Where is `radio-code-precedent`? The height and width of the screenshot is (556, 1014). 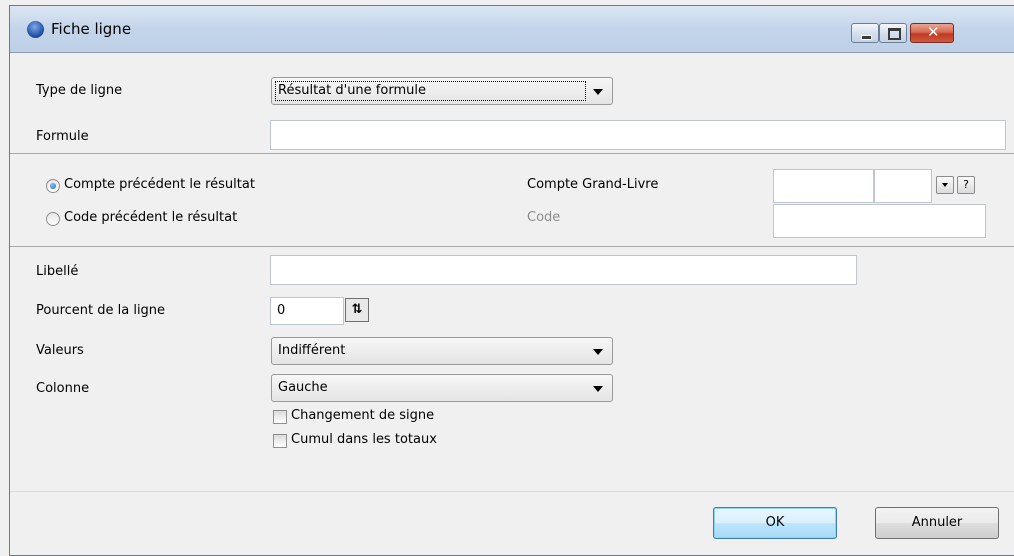 radio-code-precedent is located at coordinates (53, 219).